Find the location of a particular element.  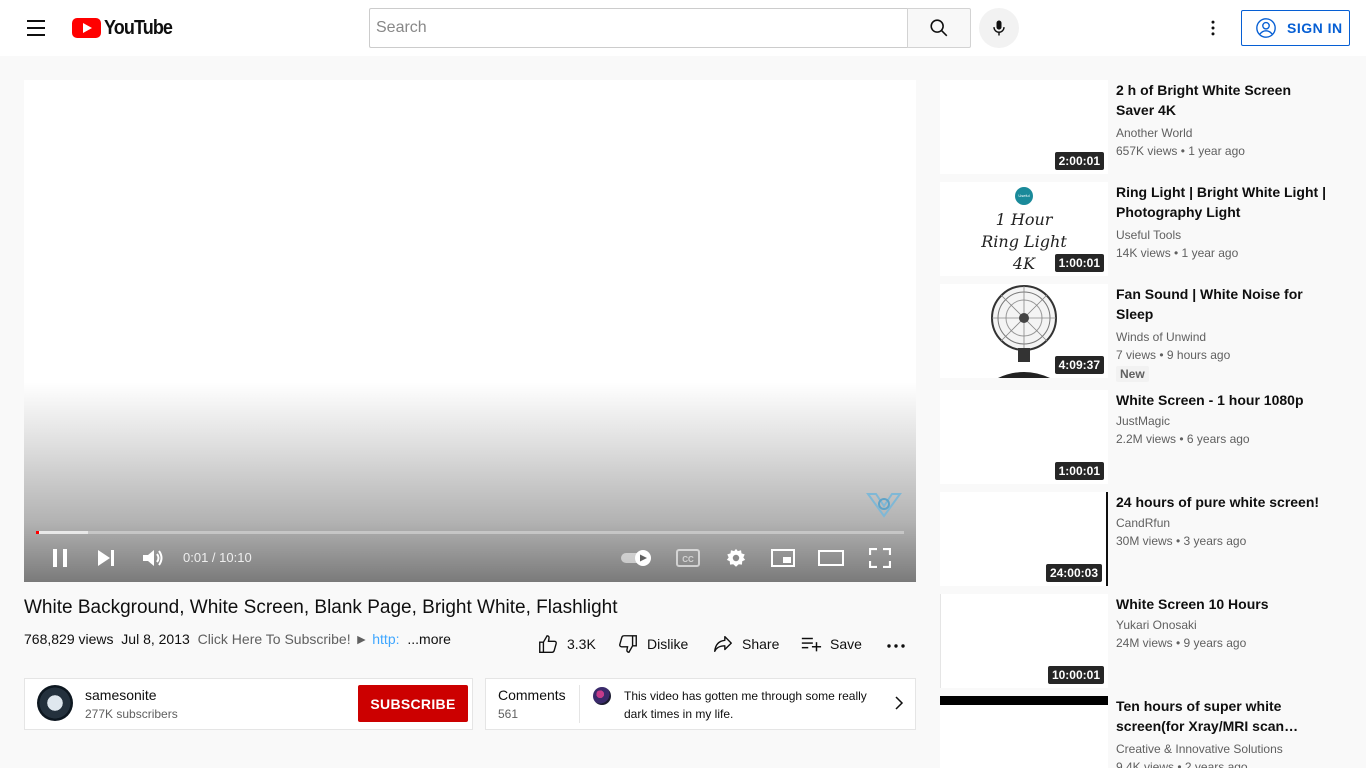

progress-buffered is located at coordinates (62, 532).